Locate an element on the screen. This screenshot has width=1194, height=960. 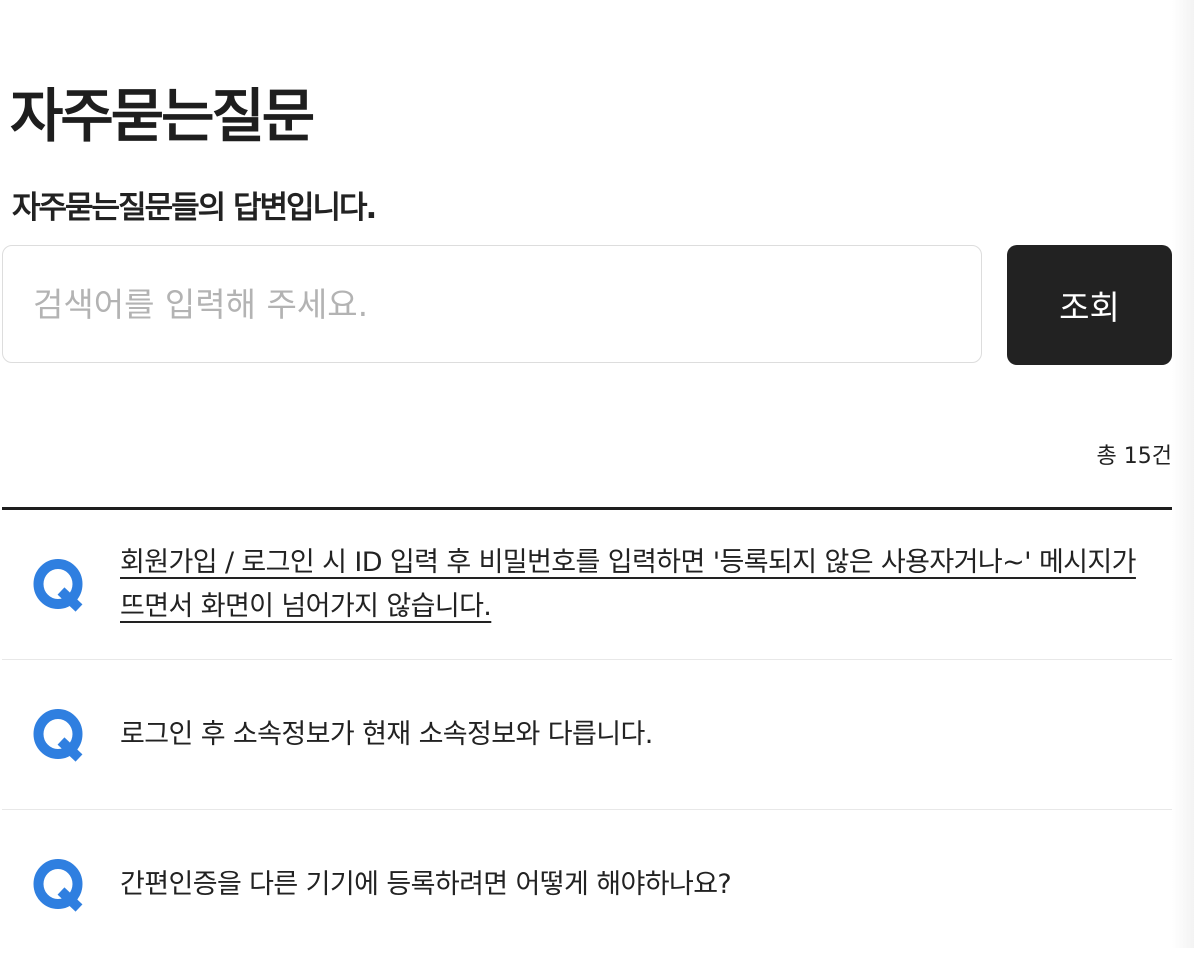
total-count: 총 15건 is located at coordinates (1134, 456).